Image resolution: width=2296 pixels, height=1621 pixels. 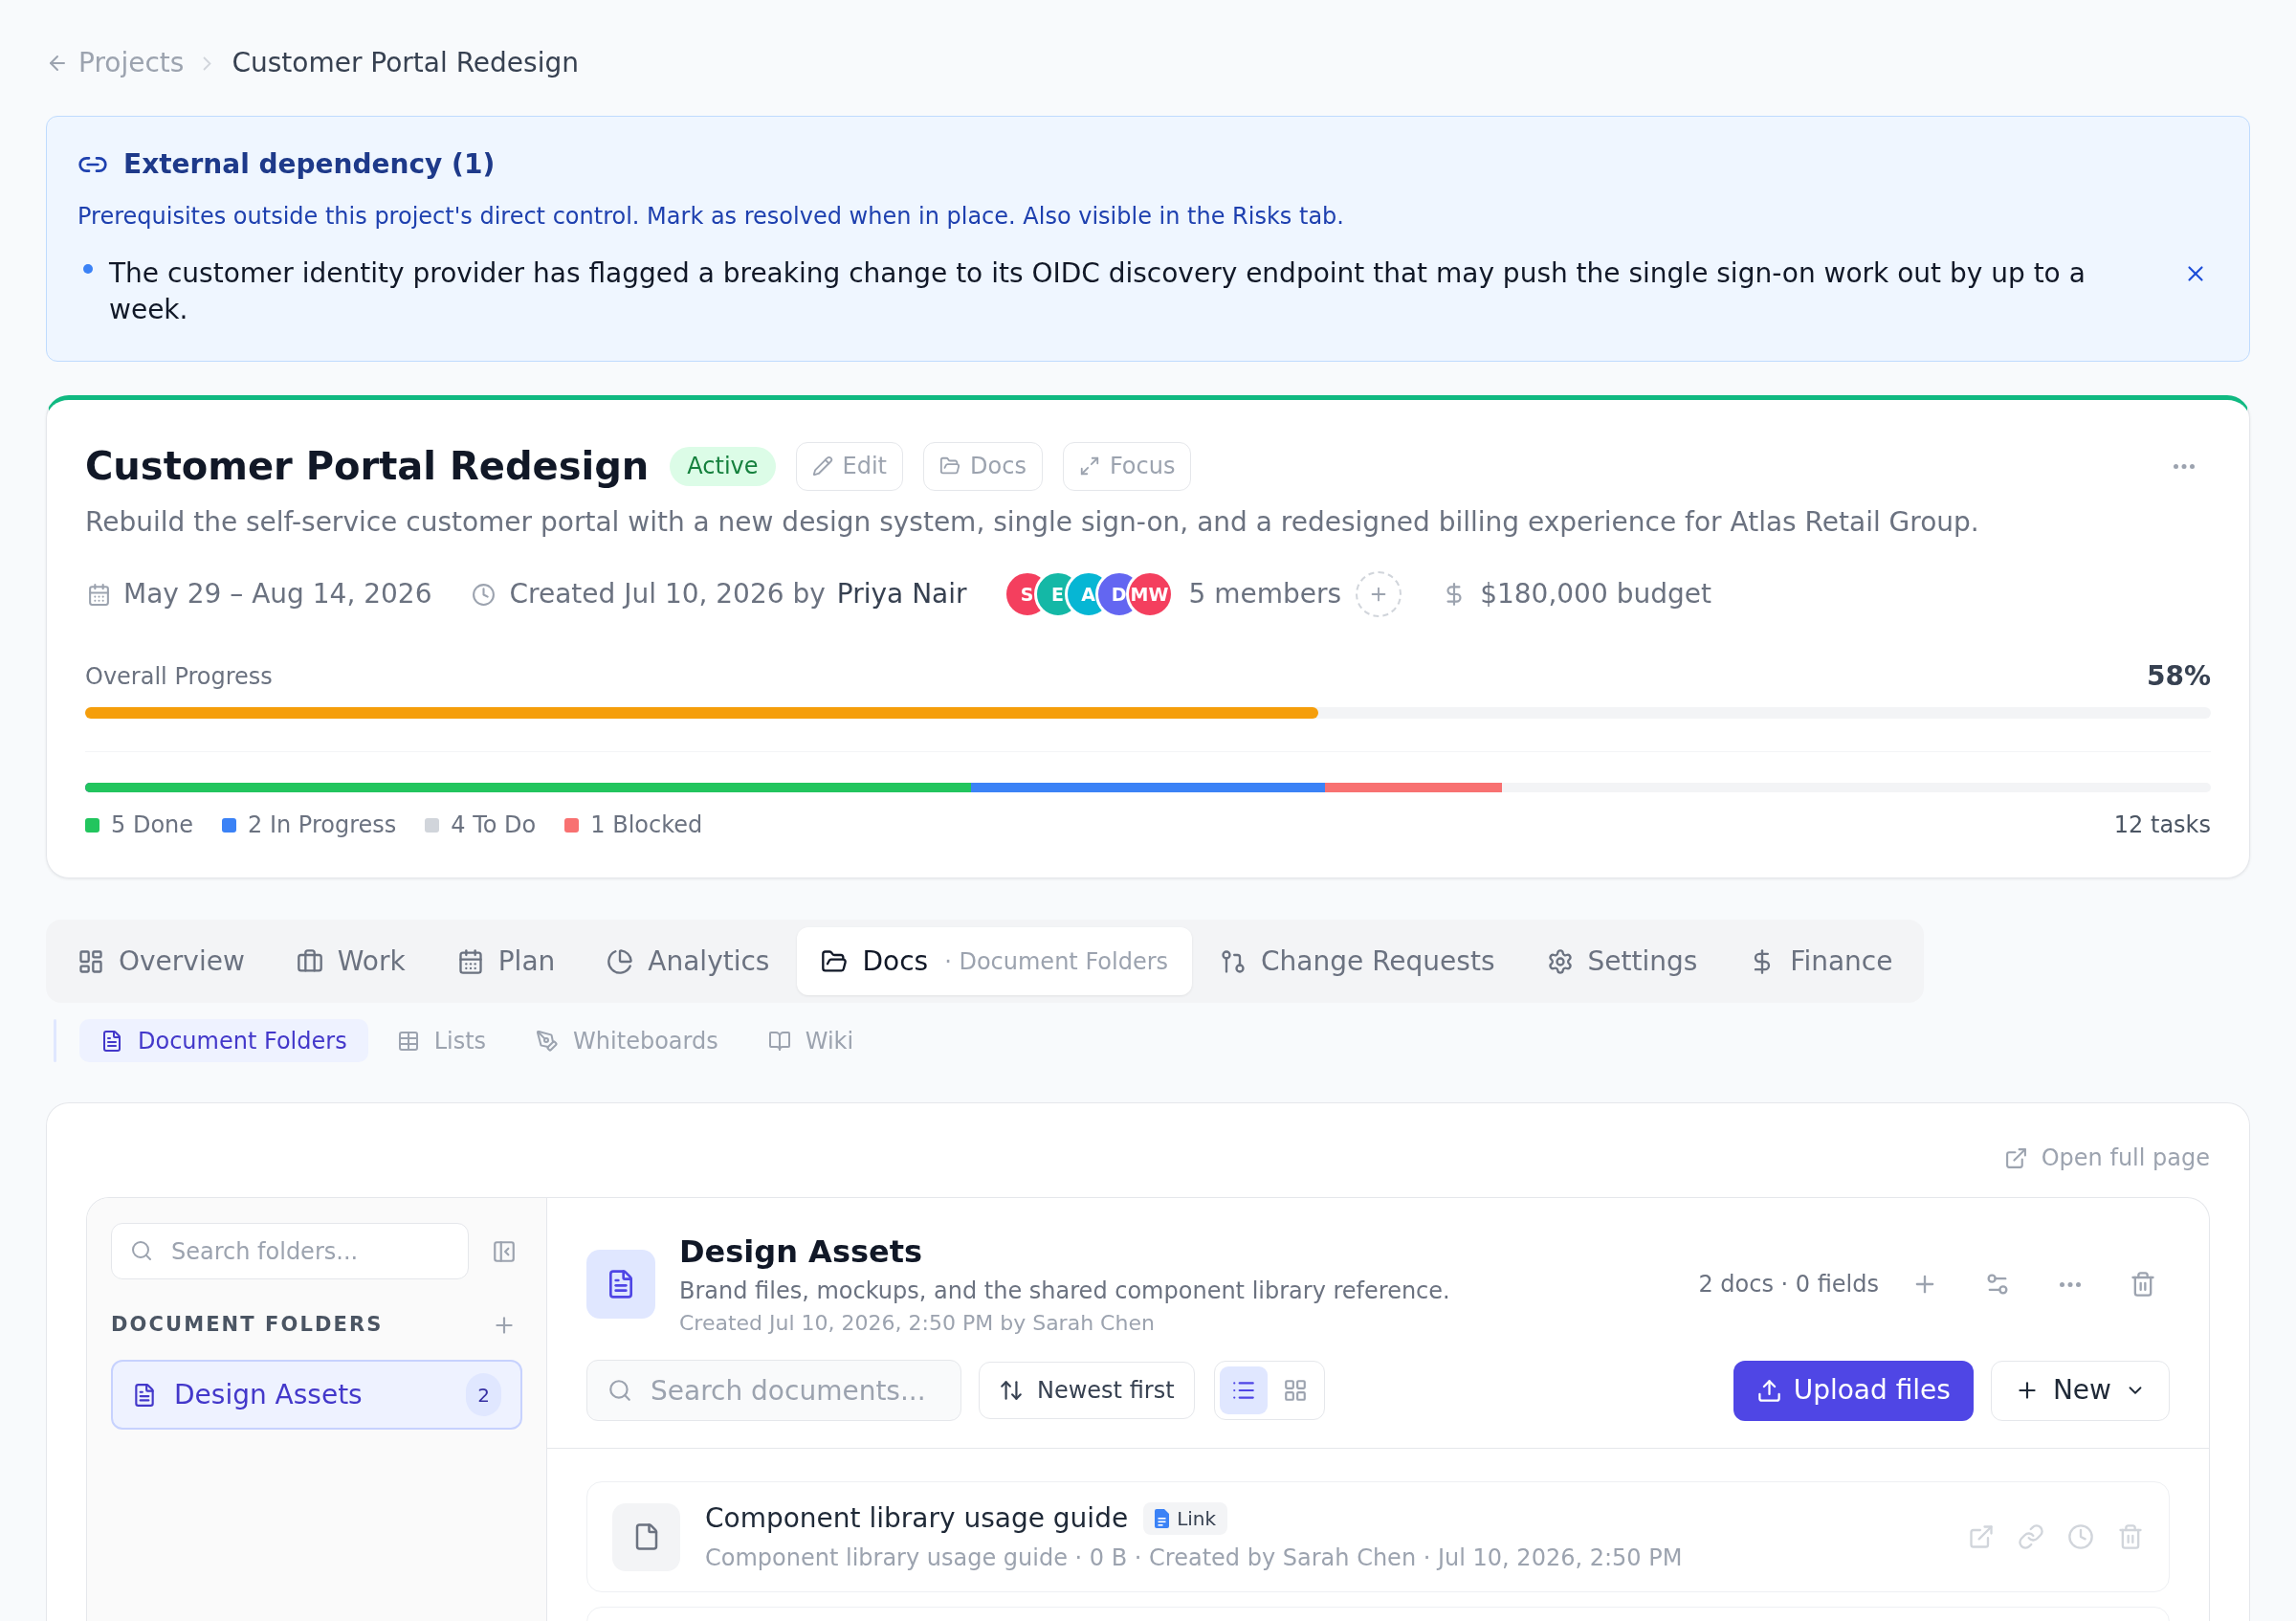 What do you see at coordinates (1789, 1284) in the screenshot?
I see `folder-stats: 2 docs · 0 fields` at bounding box center [1789, 1284].